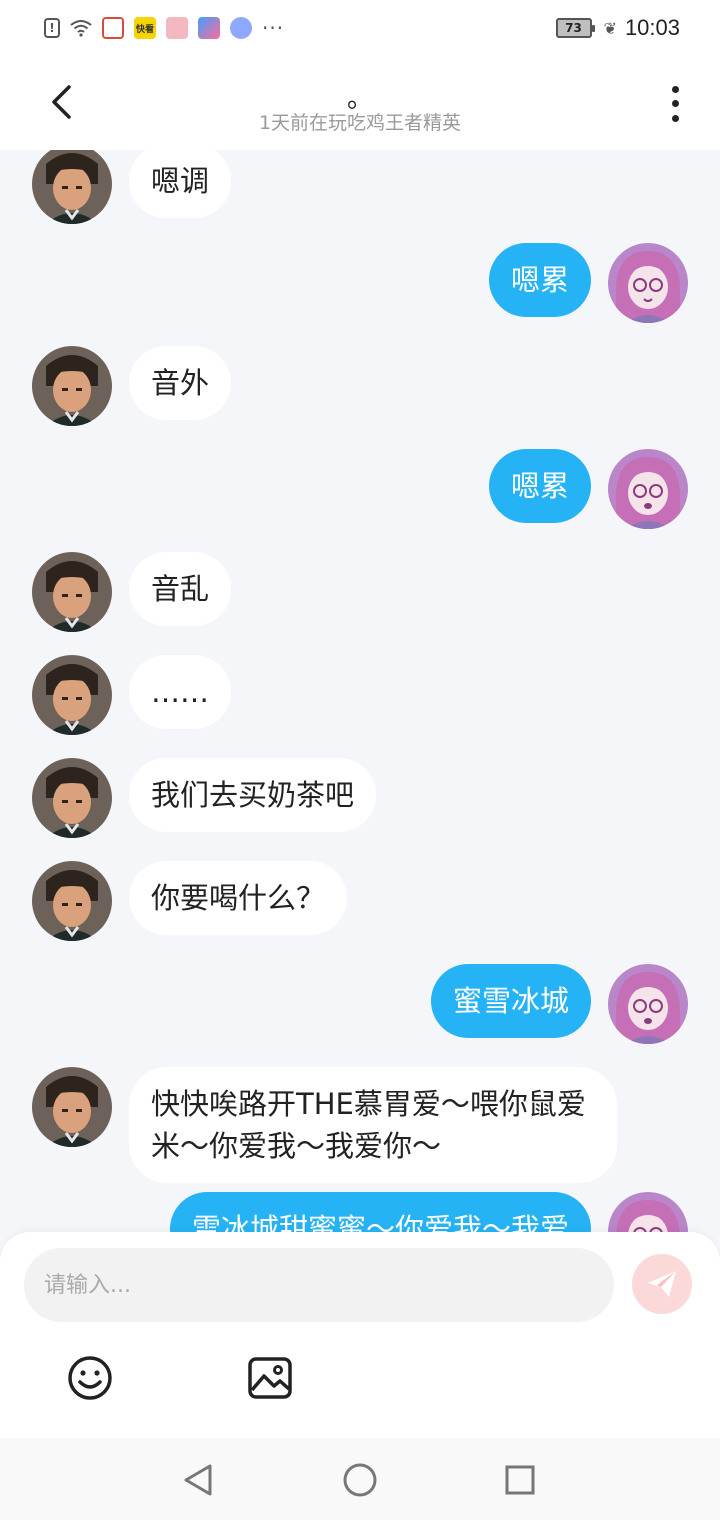  I want to click on message-sent: 雪冰城甜蜜蜜～你爱我～我爱, so click(428, 1212).